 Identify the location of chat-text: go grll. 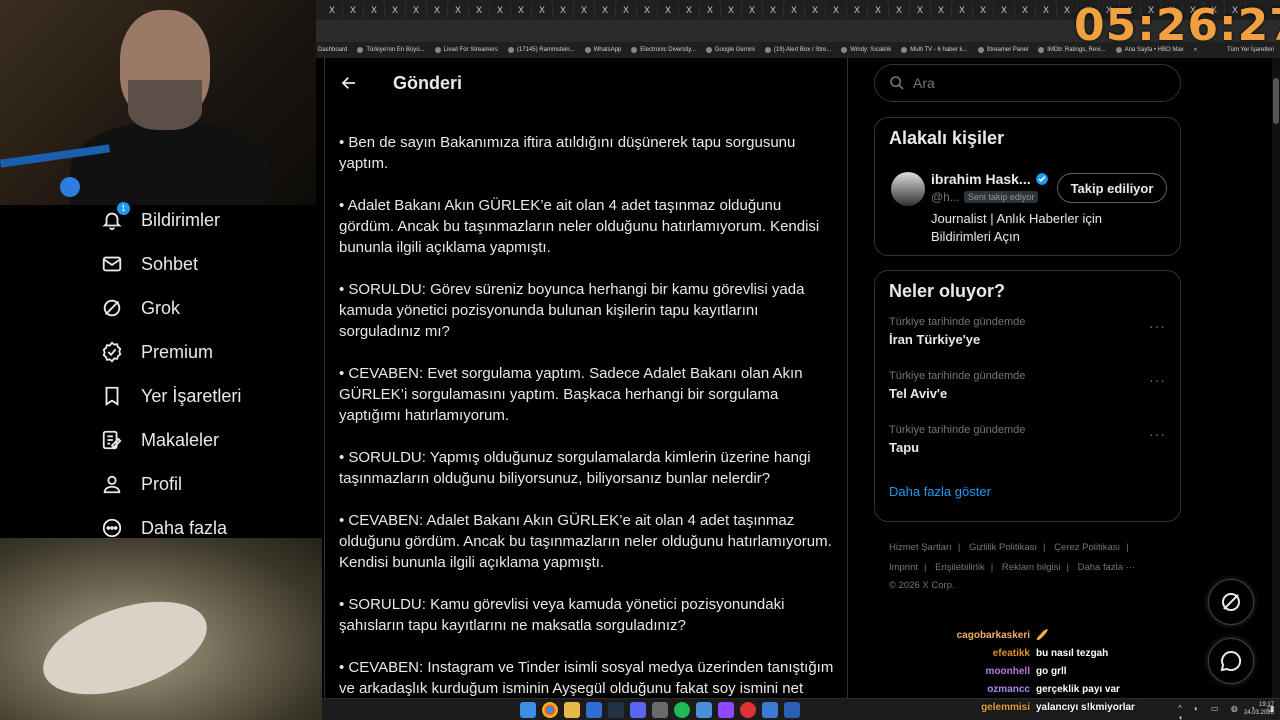
(1051, 671).